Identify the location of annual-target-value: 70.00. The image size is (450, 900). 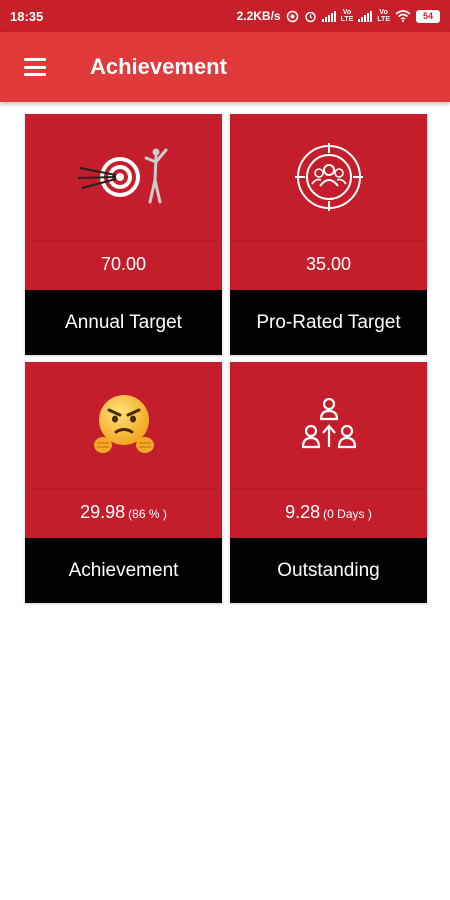
(123, 264).